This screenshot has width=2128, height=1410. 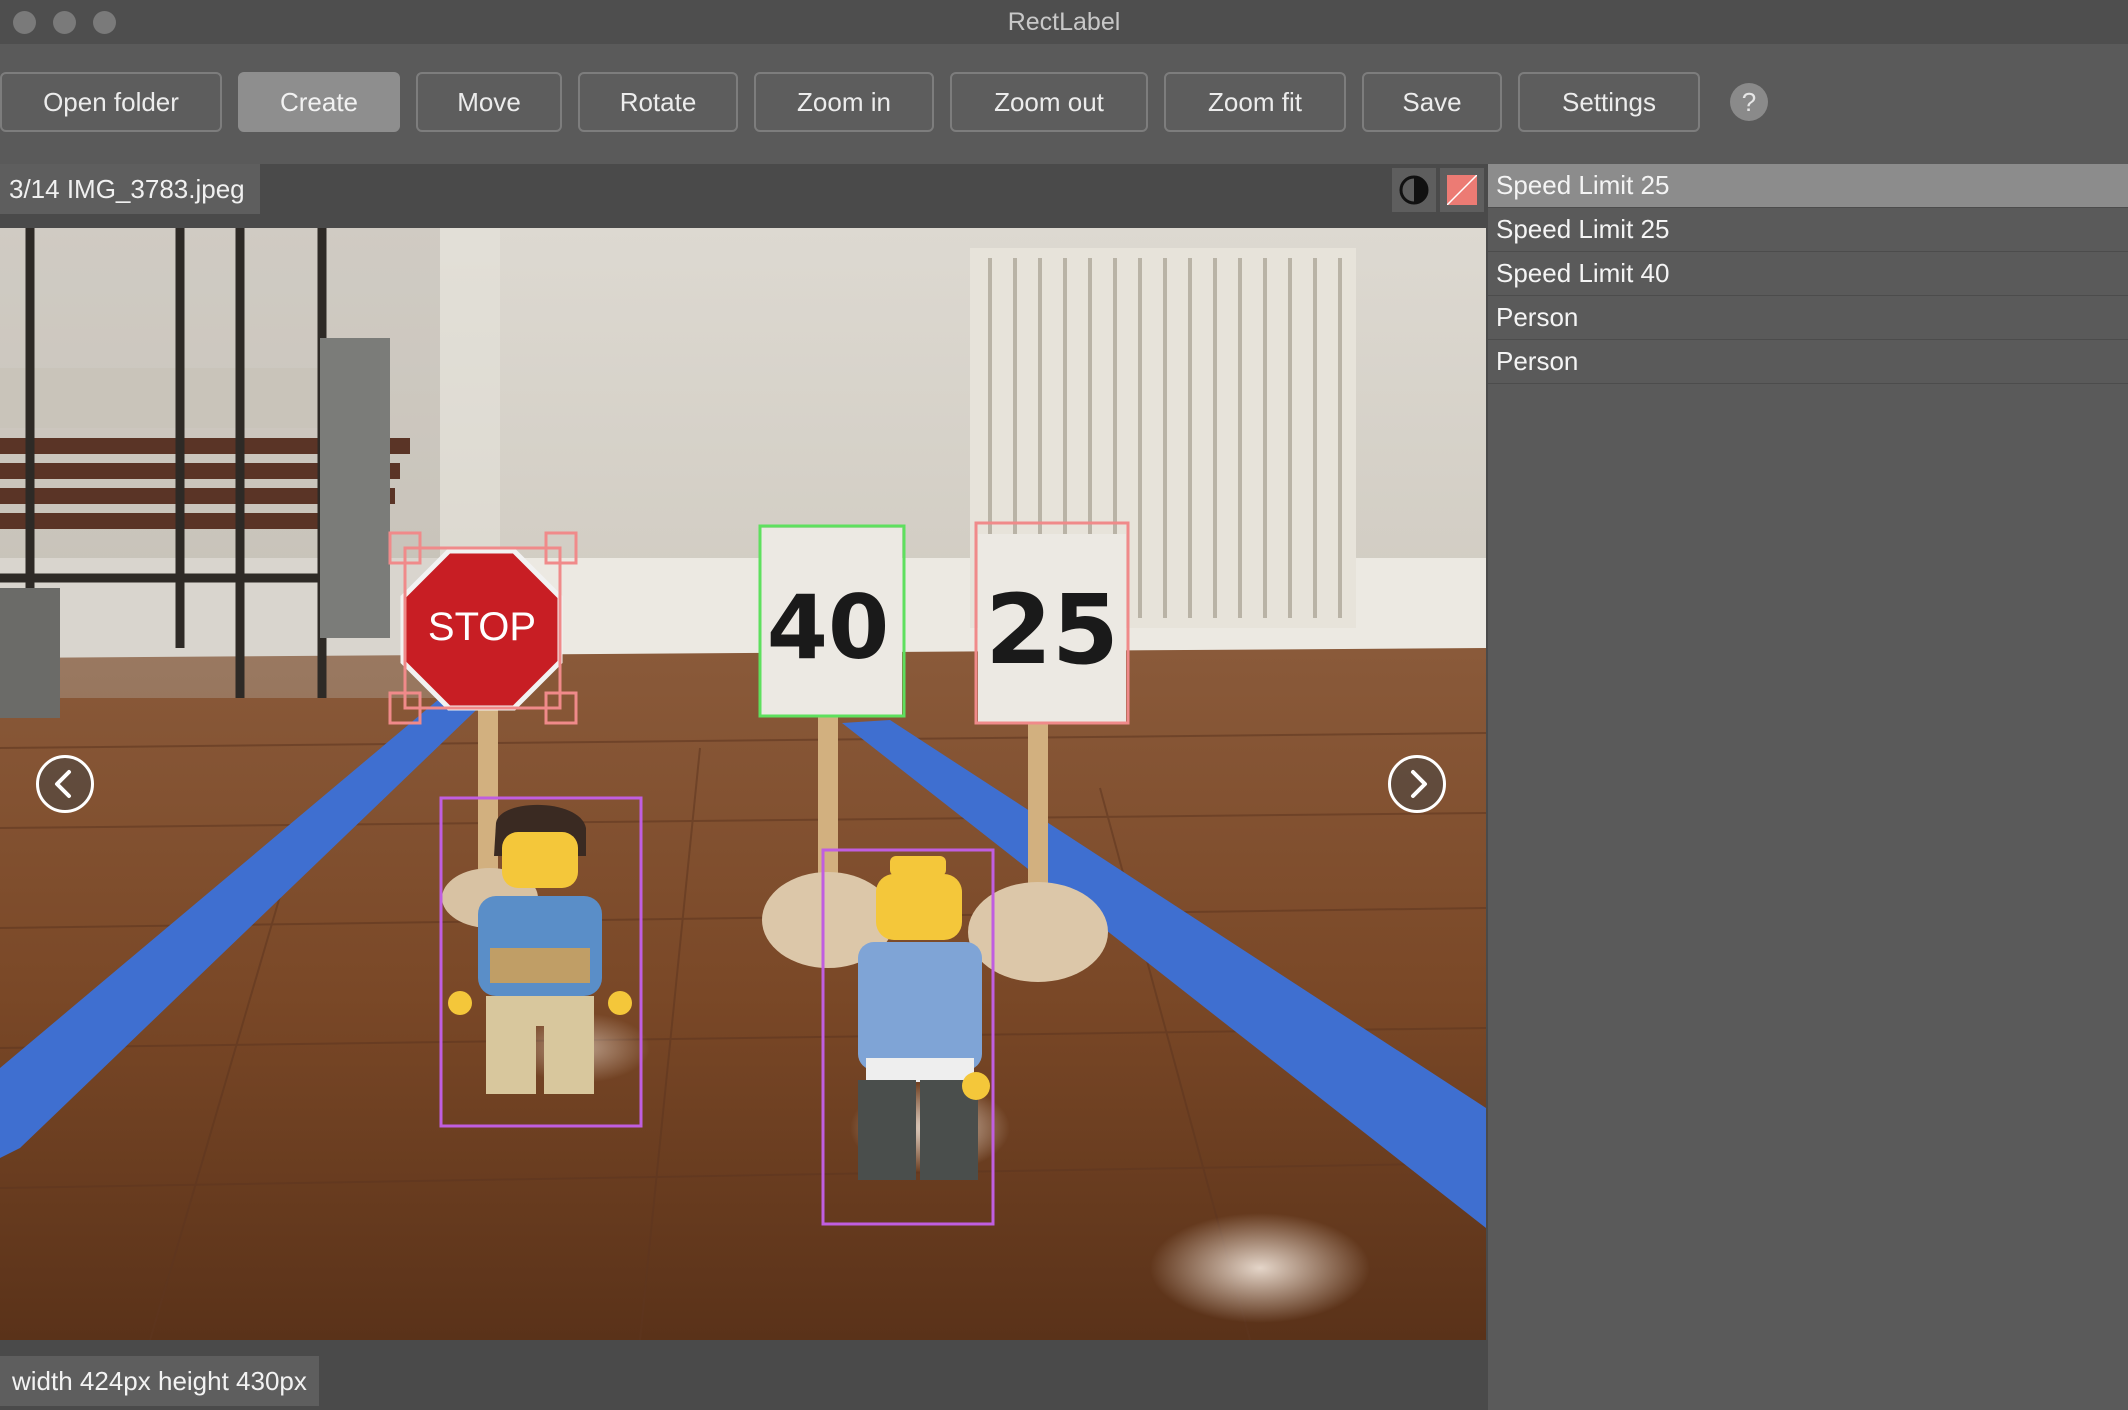 What do you see at coordinates (482, 627) in the screenshot?
I see `stop-sign-text: STOP` at bounding box center [482, 627].